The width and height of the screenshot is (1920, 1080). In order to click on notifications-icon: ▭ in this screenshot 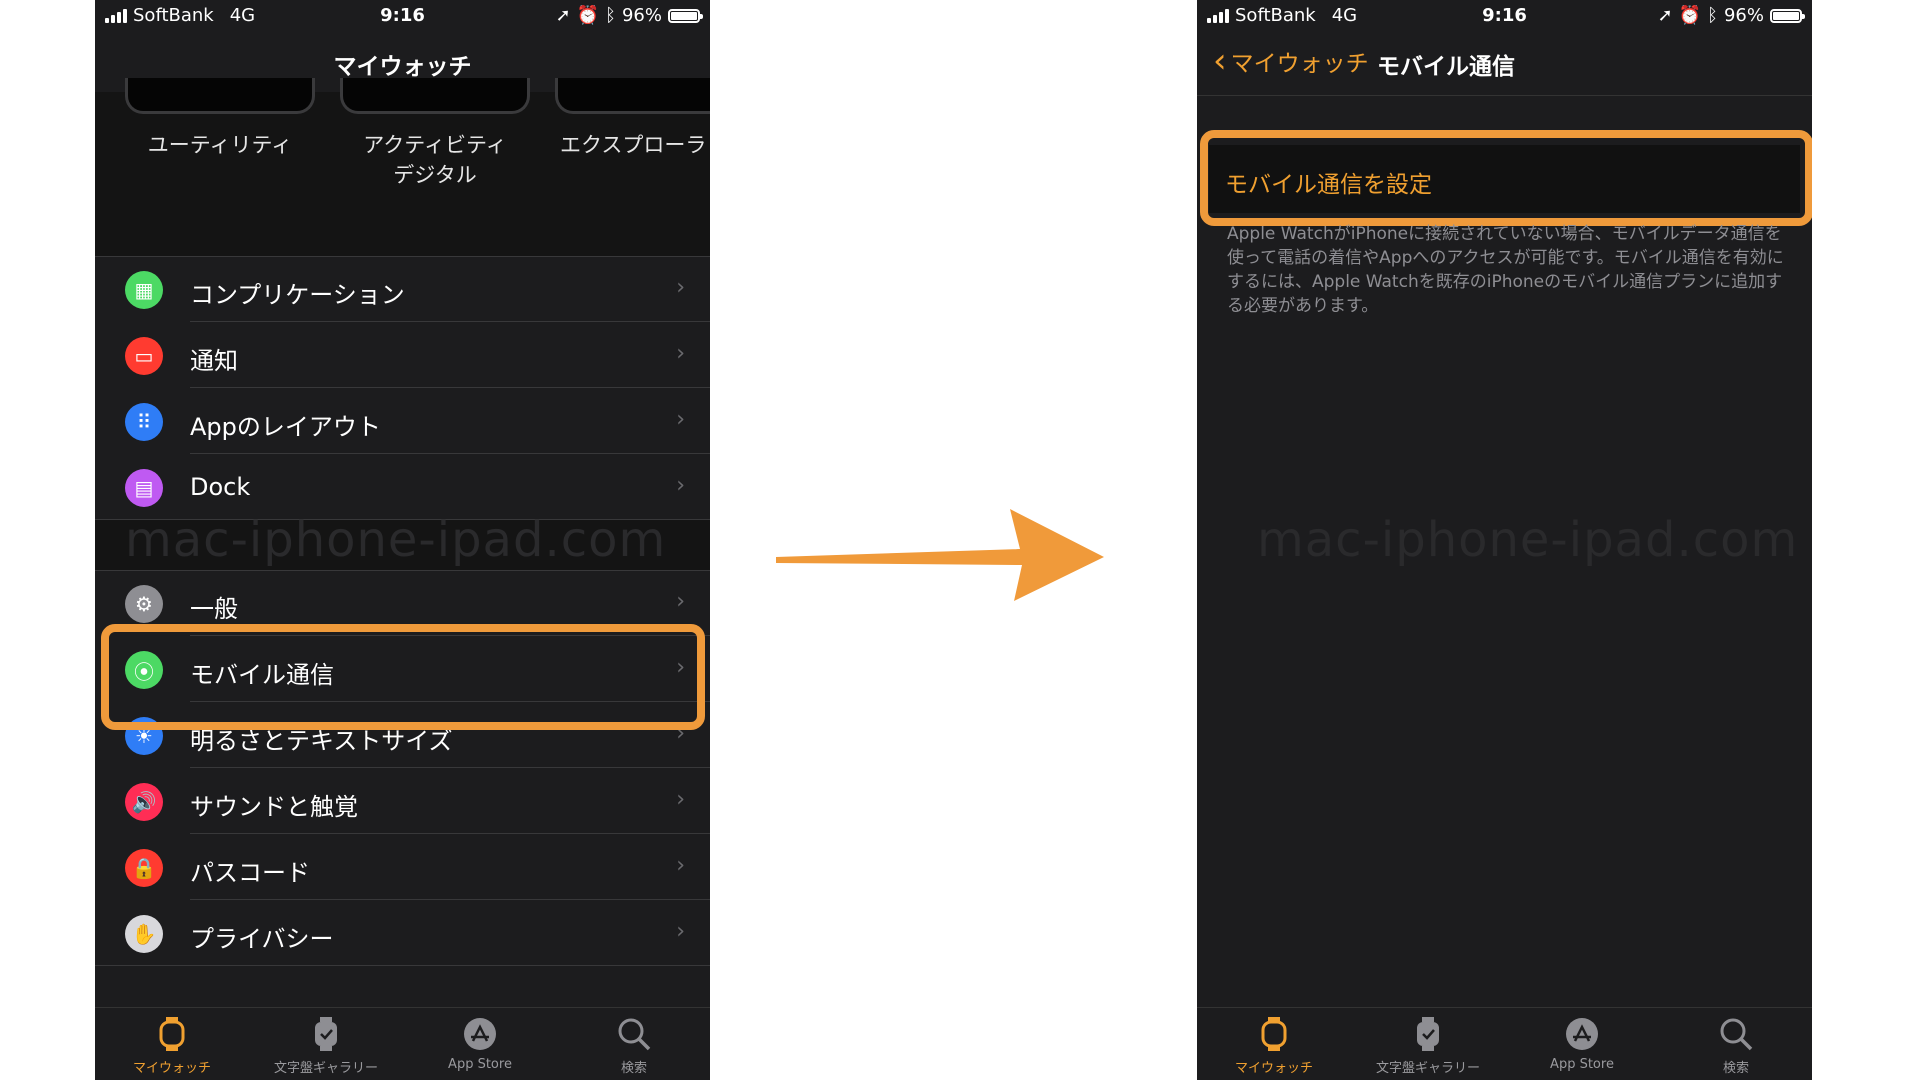, I will do `click(144, 356)`.